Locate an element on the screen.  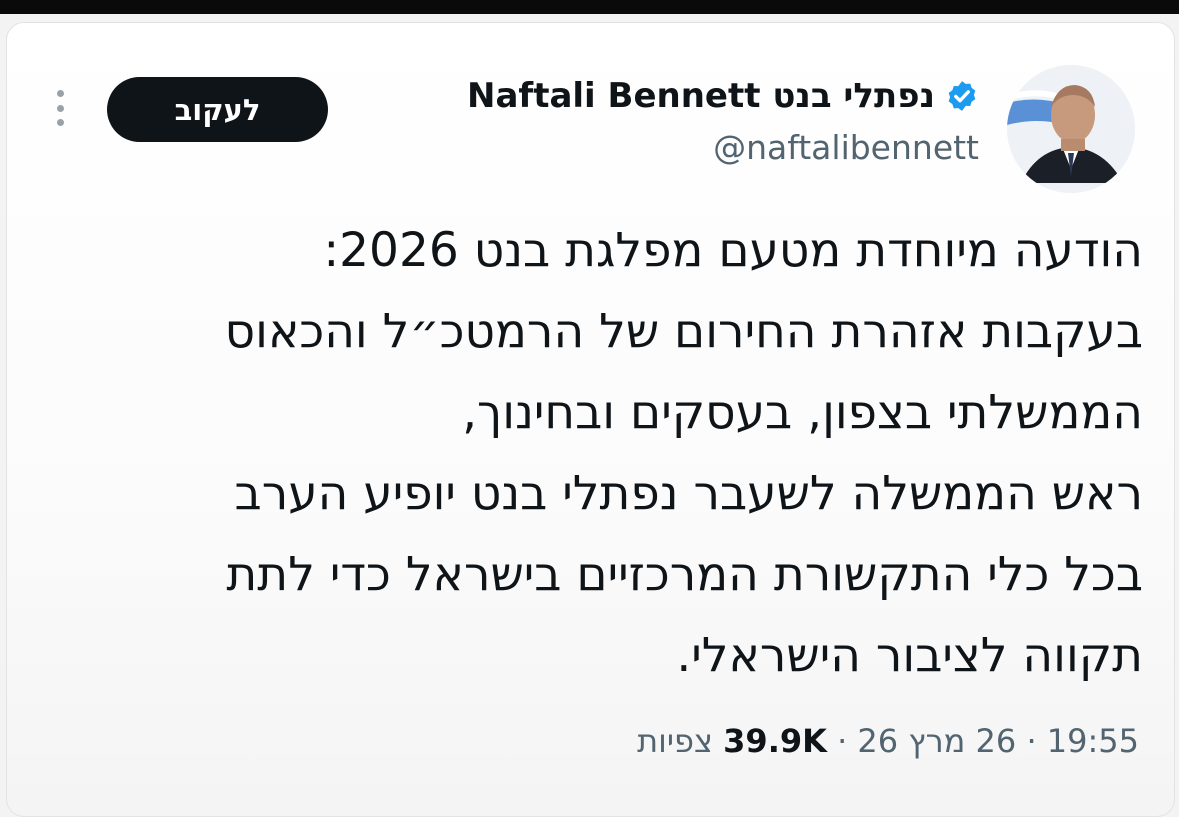
tweet-meta: 19:55 · 26 מרץ 26 · 39.9K צפיות is located at coordinates (888, 741).